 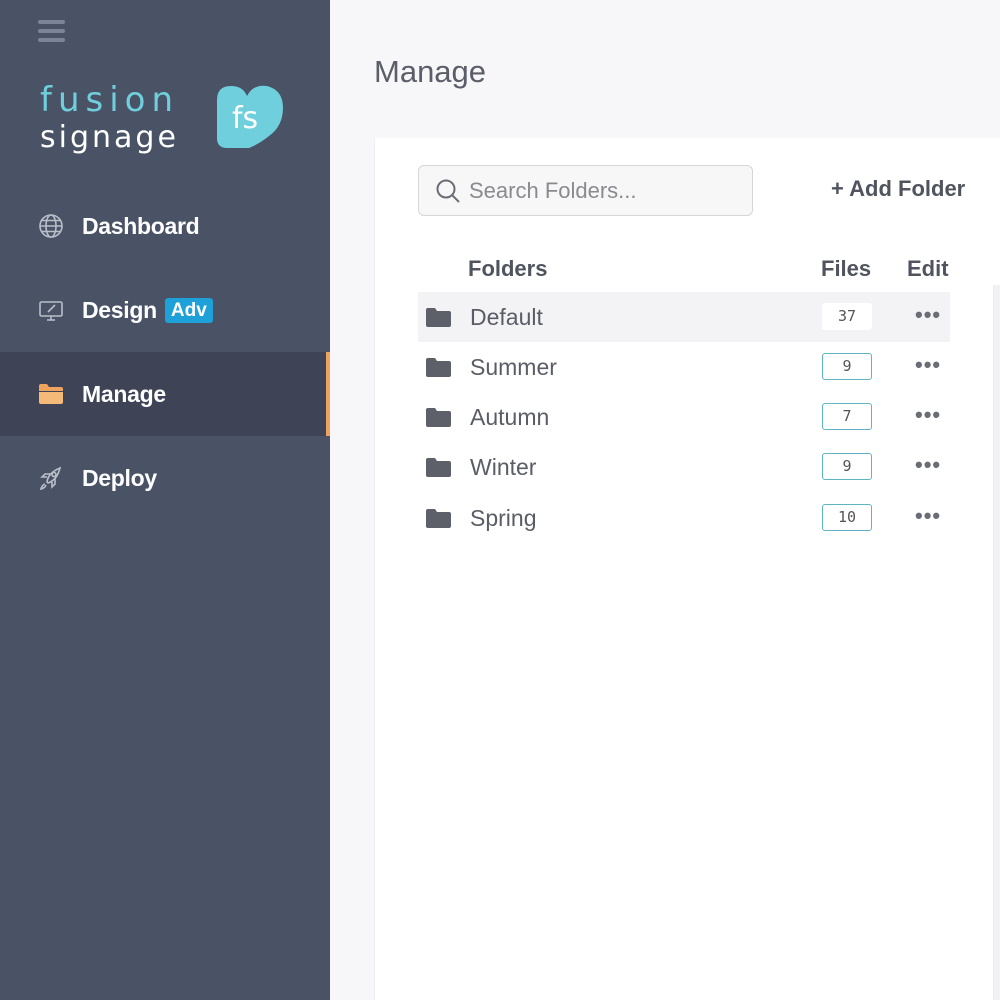 I want to click on folder-row-default: Default 37 •••, so click(x=684, y=317).